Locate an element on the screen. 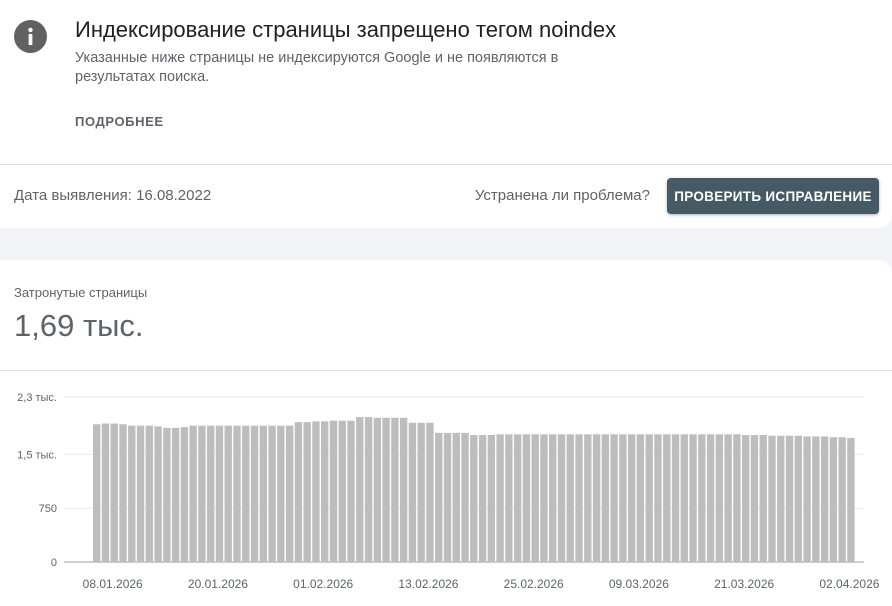 The height and width of the screenshot is (606, 892). x-tick-label: 20.01.2026 is located at coordinates (218, 584).